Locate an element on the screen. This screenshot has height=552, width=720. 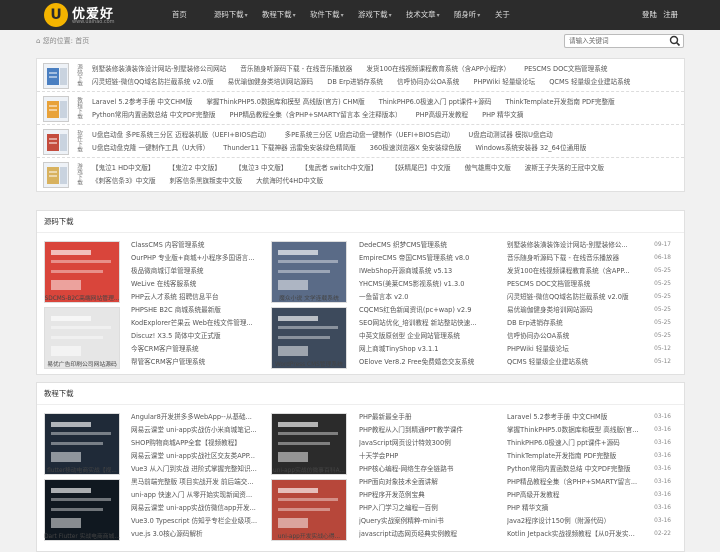
list-item: PHP云人才系统 招聘信息平台 is located at coordinates (201, 297).